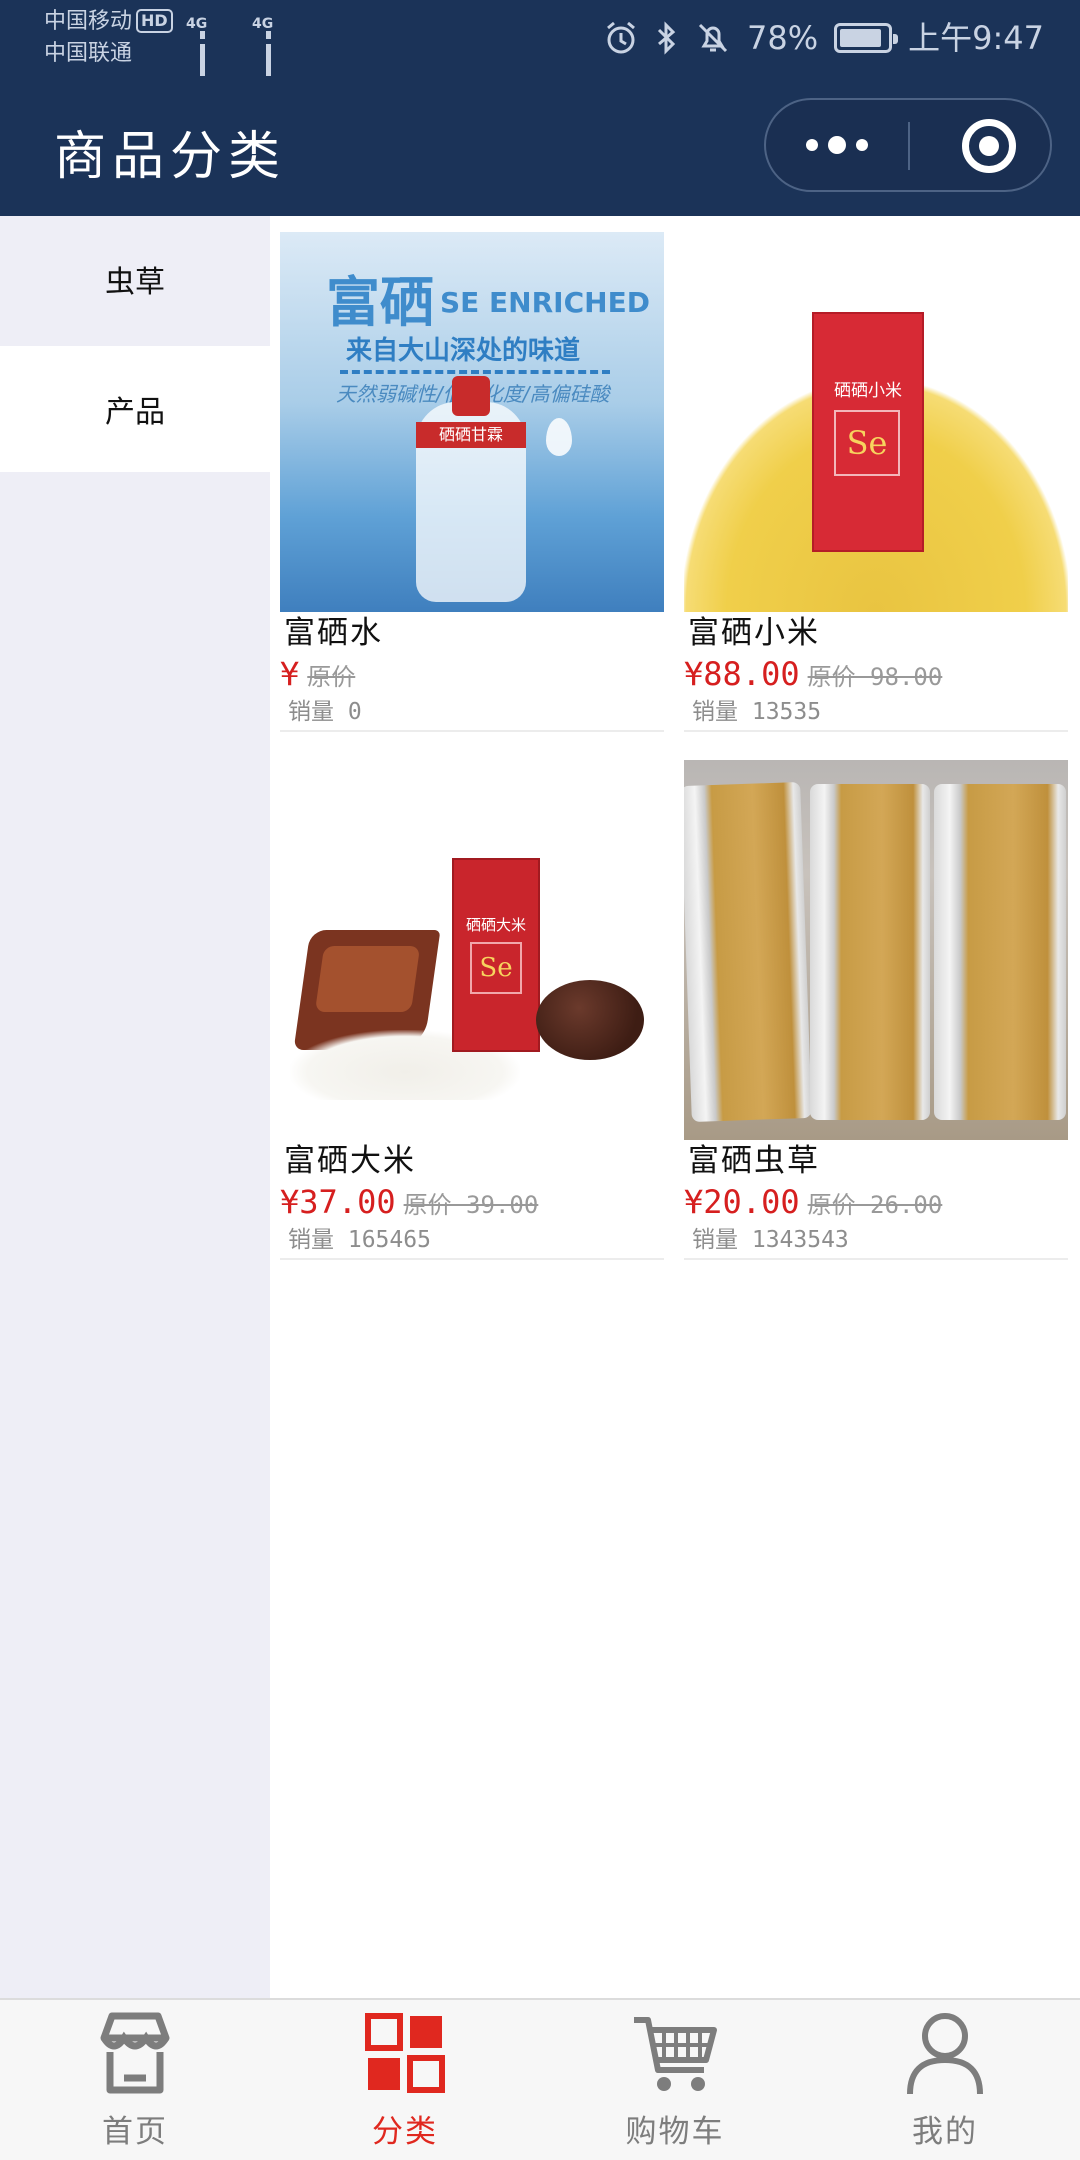  What do you see at coordinates (621, 37) in the screenshot?
I see `alarm-icon` at bounding box center [621, 37].